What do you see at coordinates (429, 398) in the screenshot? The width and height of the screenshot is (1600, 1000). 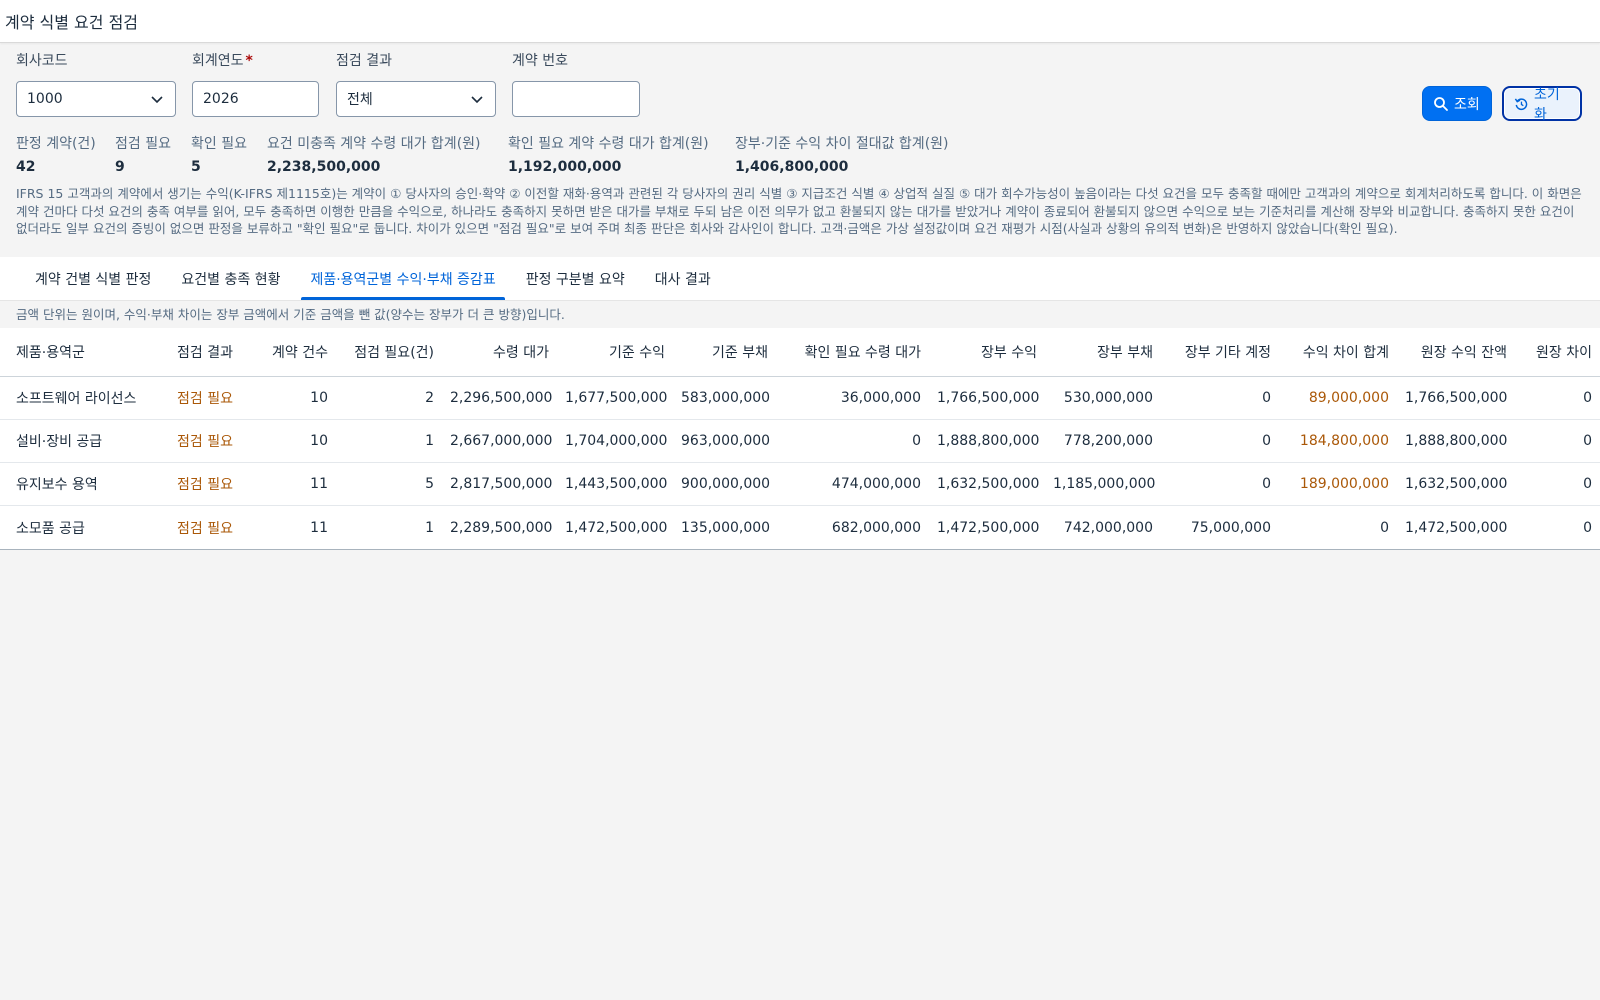 I see `table-cell: 2` at bounding box center [429, 398].